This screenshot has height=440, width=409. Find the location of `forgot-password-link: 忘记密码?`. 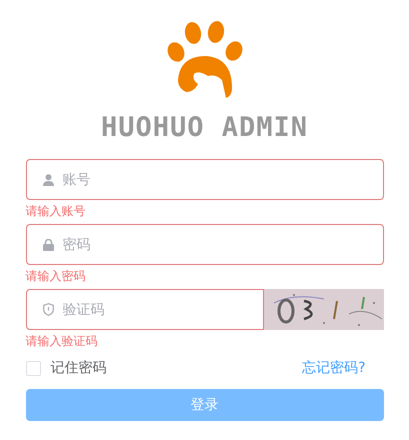

forgot-password-link: 忘记密码? is located at coordinates (334, 368).